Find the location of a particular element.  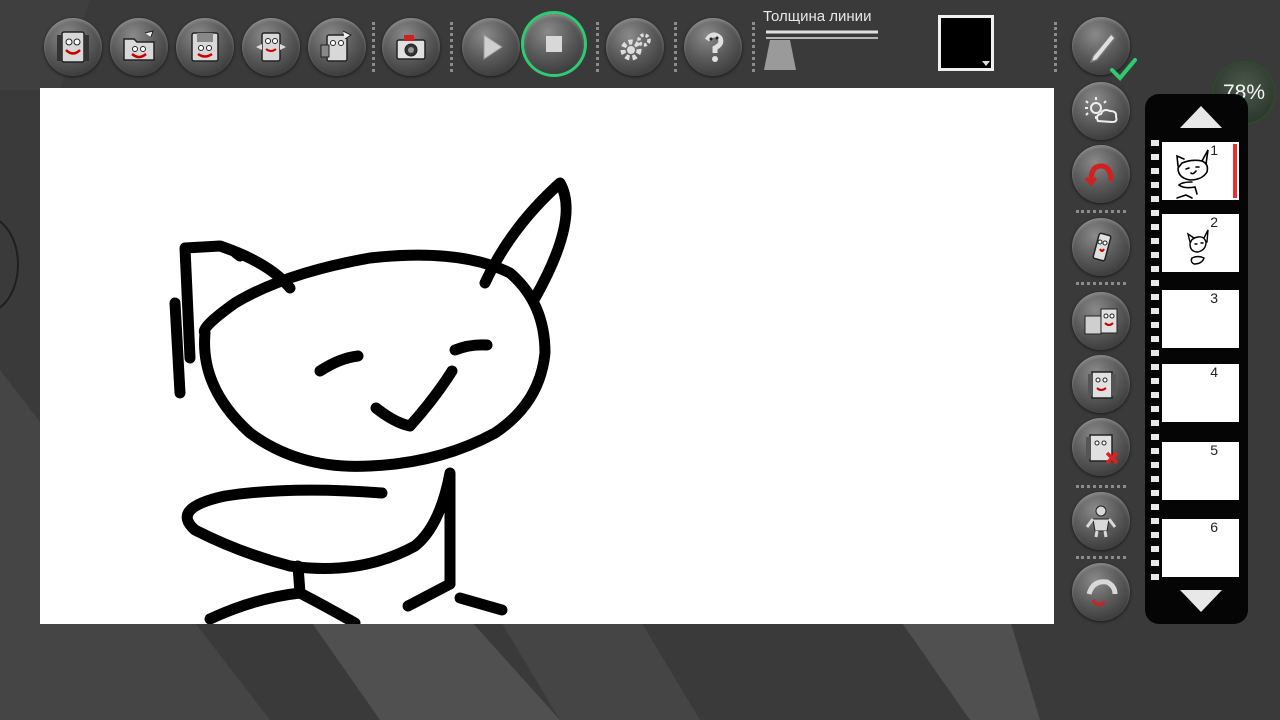

share-button is located at coordinates (337, 47).